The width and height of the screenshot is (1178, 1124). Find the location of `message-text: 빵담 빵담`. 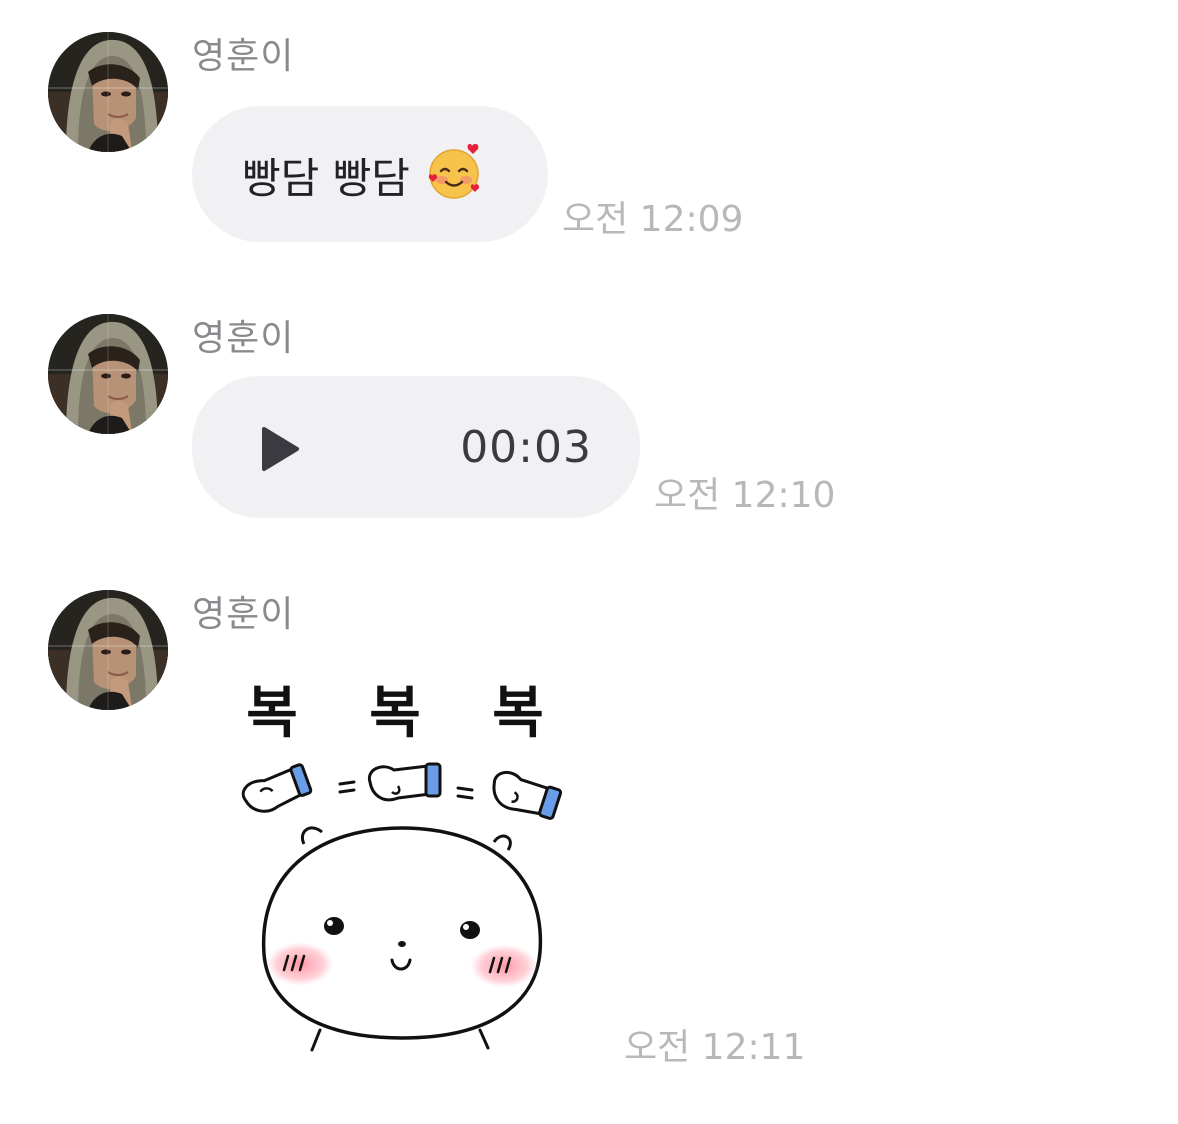

message-text: 빵담 빵담 is located at coordinates (326, 178).